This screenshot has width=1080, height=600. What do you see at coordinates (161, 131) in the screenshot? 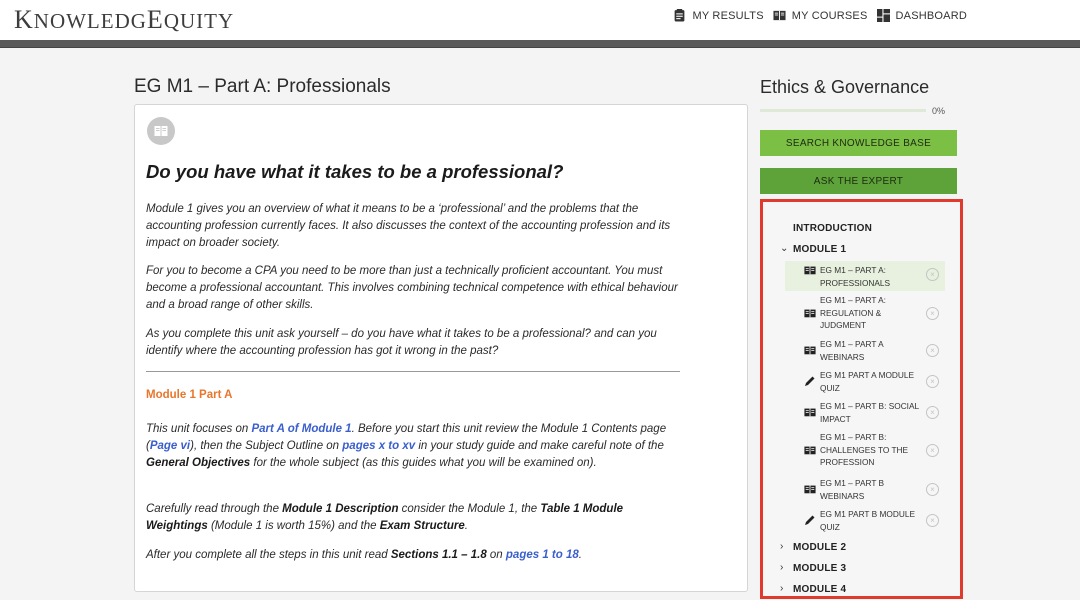
I see `lesson-book-icon` at bounding box center [161, 131].